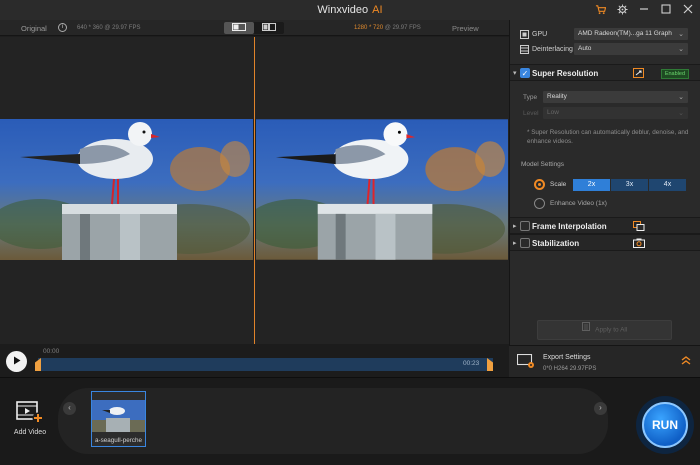 This screenshot has height=465, width=700. What do you see at coordinates (524, 35) in the screenshot?
I see `gpu-icon` at bounding box center [524, 35].